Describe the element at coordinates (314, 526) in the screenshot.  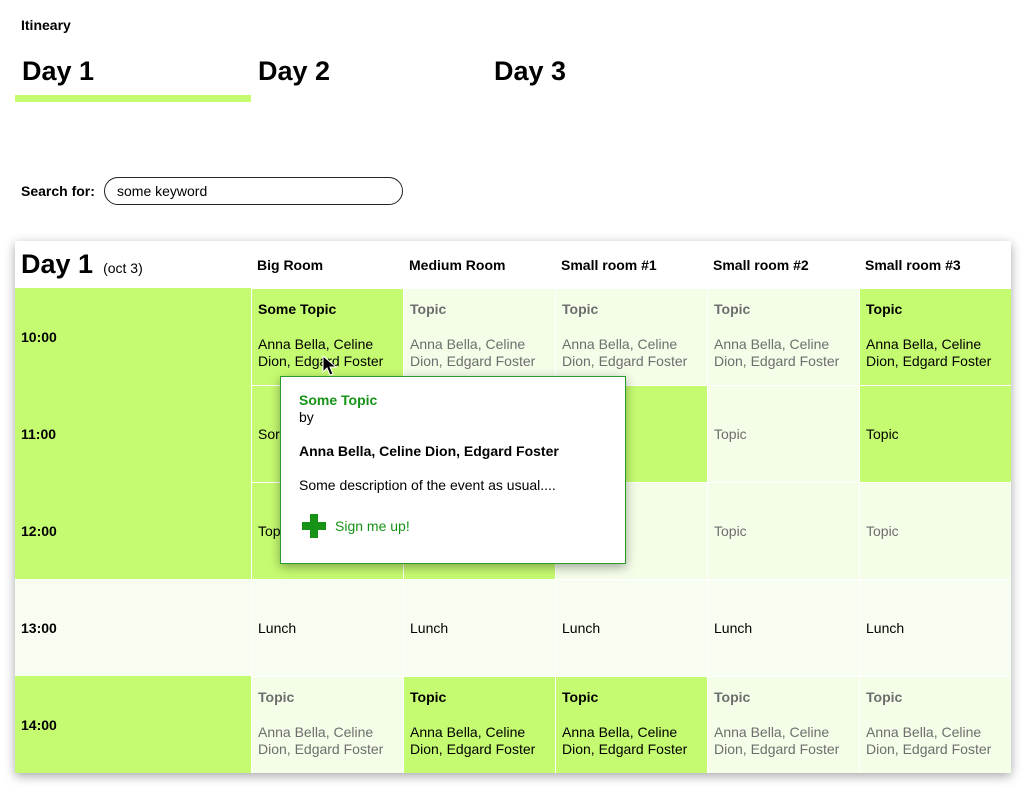
I see `plus-icon` at that location.